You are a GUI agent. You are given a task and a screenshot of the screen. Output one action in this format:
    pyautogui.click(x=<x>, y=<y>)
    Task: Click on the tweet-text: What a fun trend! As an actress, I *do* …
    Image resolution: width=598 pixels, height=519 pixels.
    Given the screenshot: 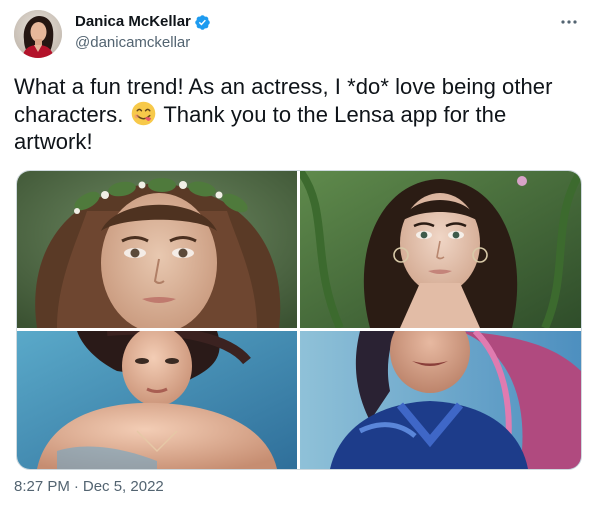 What is the action you would take?
    pyautogui.click(x=294, y=114)
    